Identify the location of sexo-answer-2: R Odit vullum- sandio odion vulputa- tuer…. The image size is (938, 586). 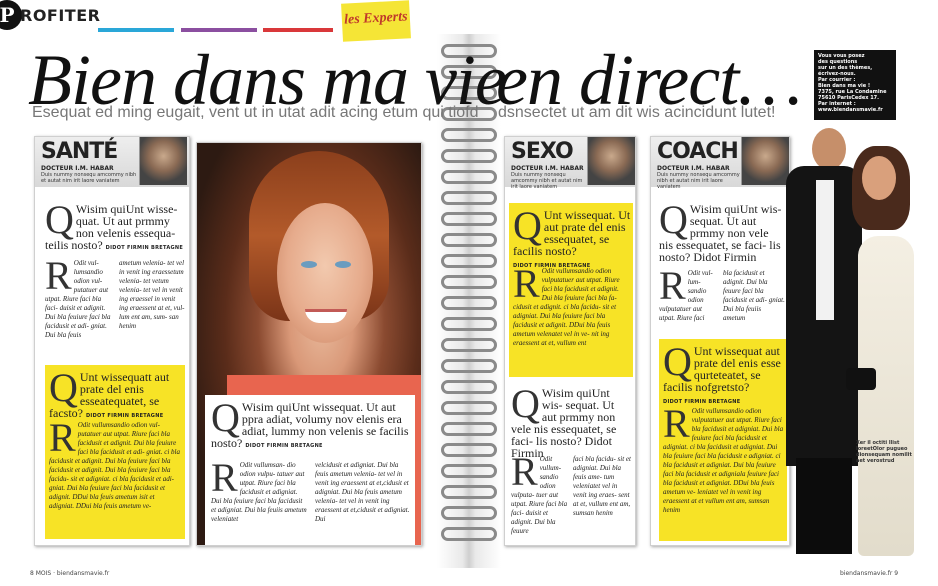
(539, 492).